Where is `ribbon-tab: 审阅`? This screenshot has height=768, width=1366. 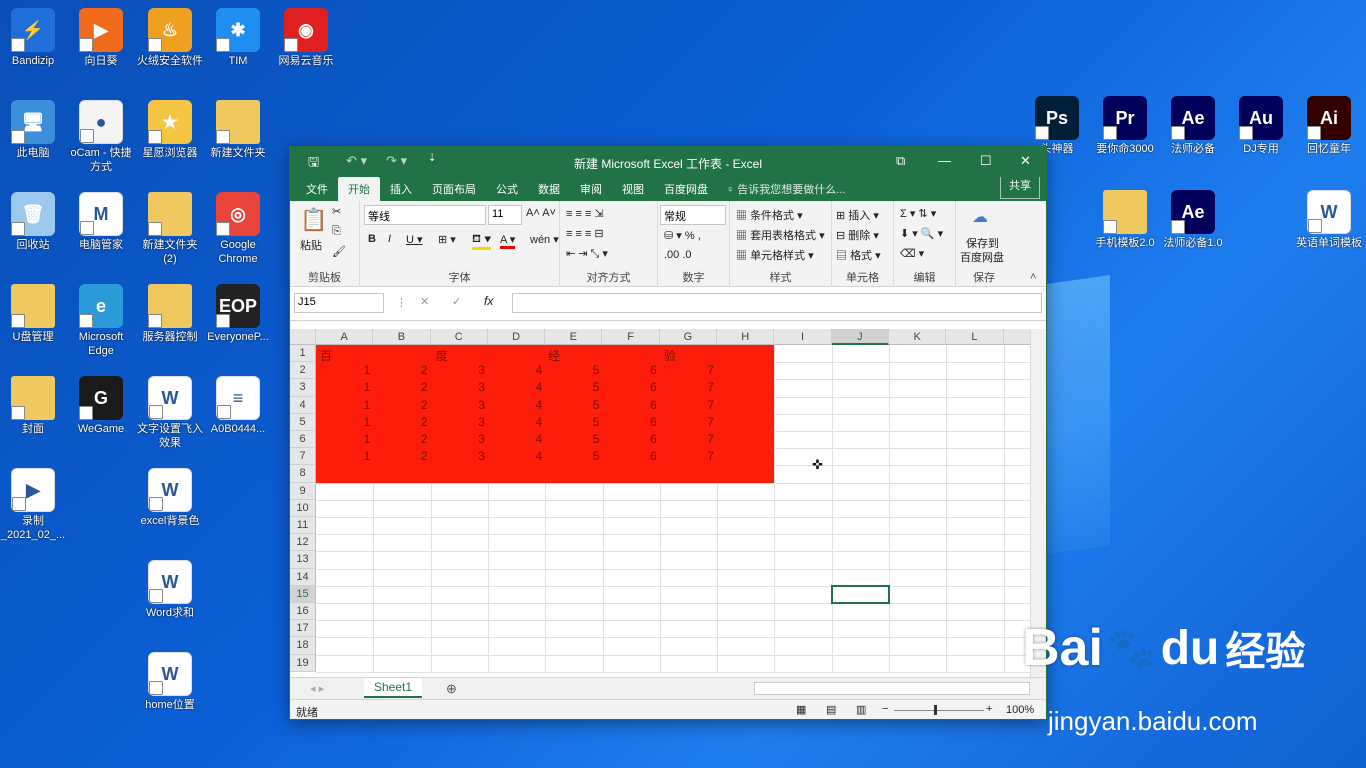 ribbon-tab: 审阅 is located at coordinates (591, 189).